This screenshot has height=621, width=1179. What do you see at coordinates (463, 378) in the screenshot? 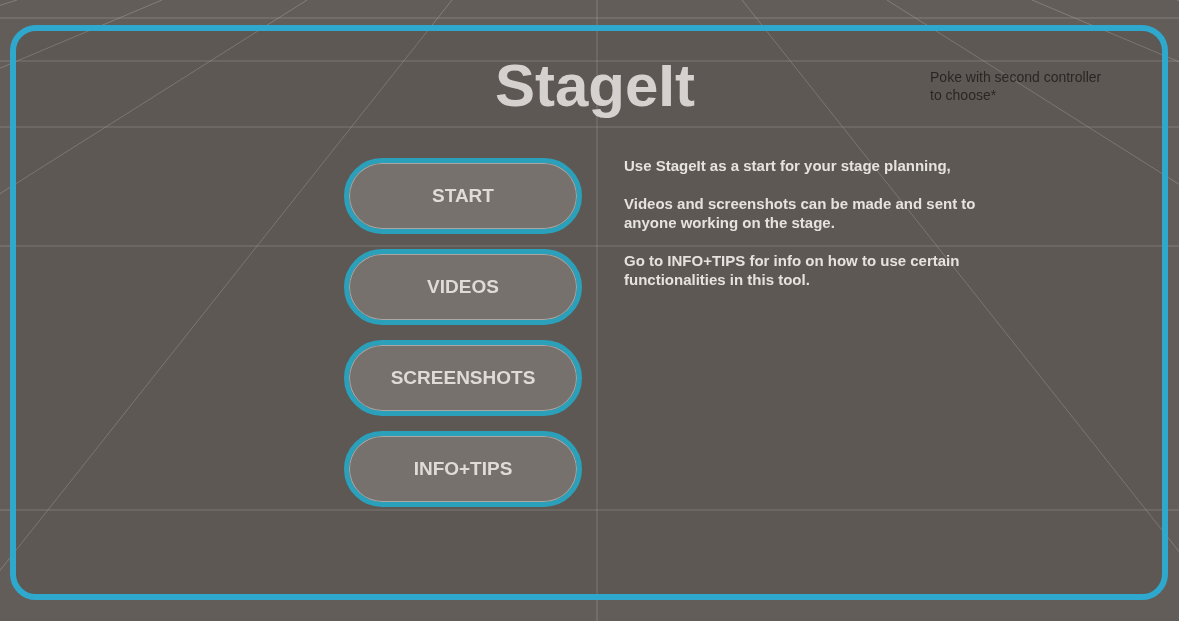
I see `menu-button: SCREENSHOTS` at bounding box center [463, 378].